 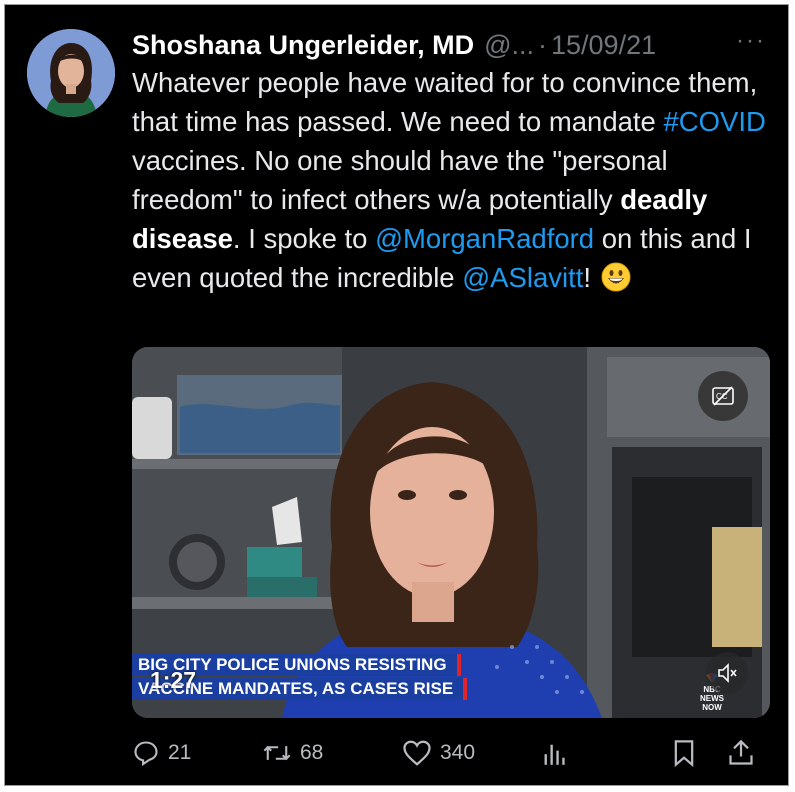 What do you see at coordinates (587, 277) in the screenshot?
I see `tweet-text-part: !` at bounding box center [587, 277].